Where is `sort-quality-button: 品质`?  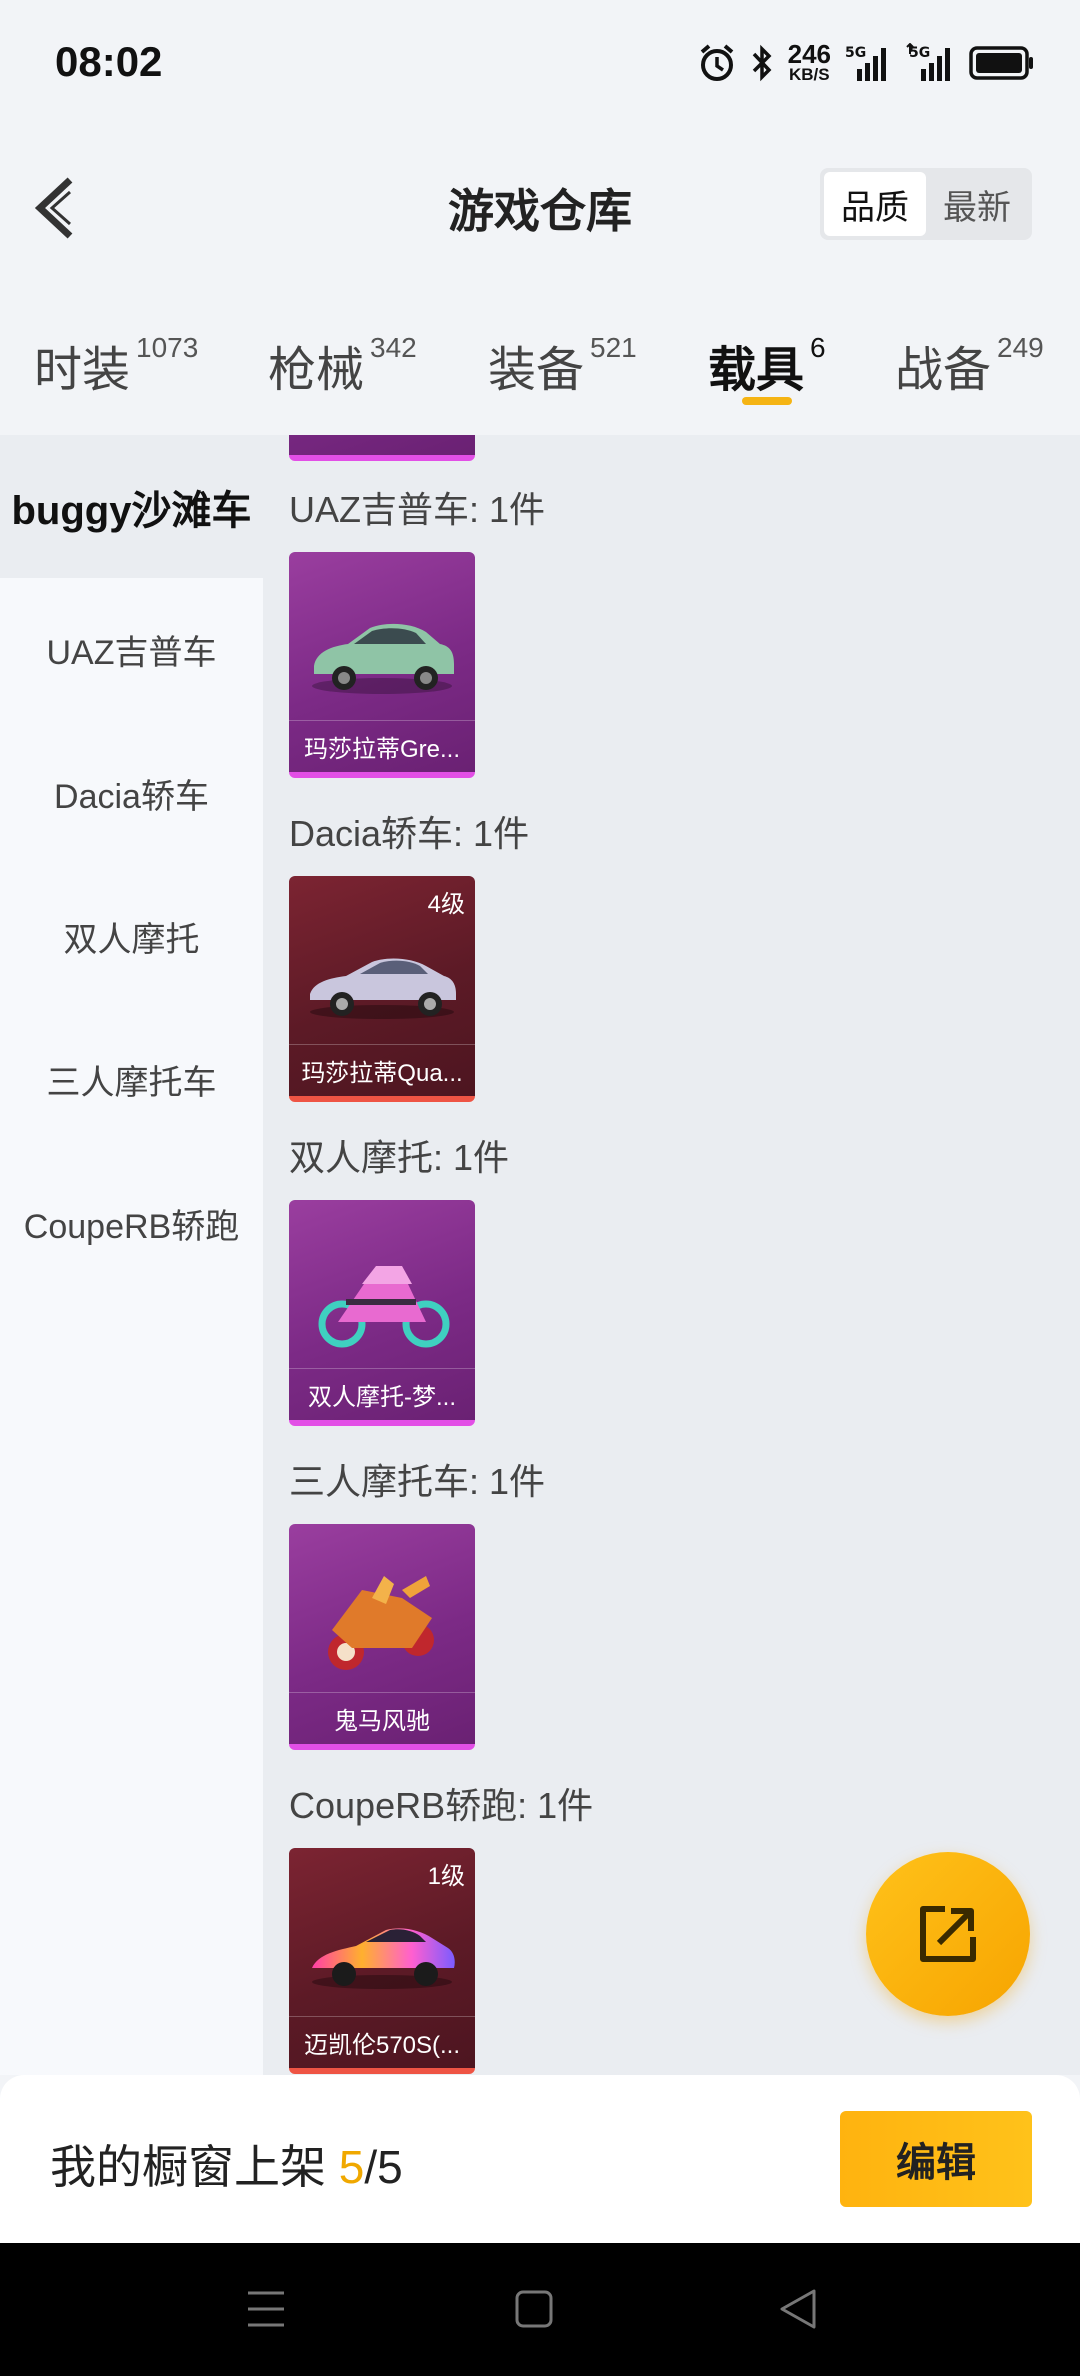
sort-quality-button: 品质 is located at coordinates (875, 204).